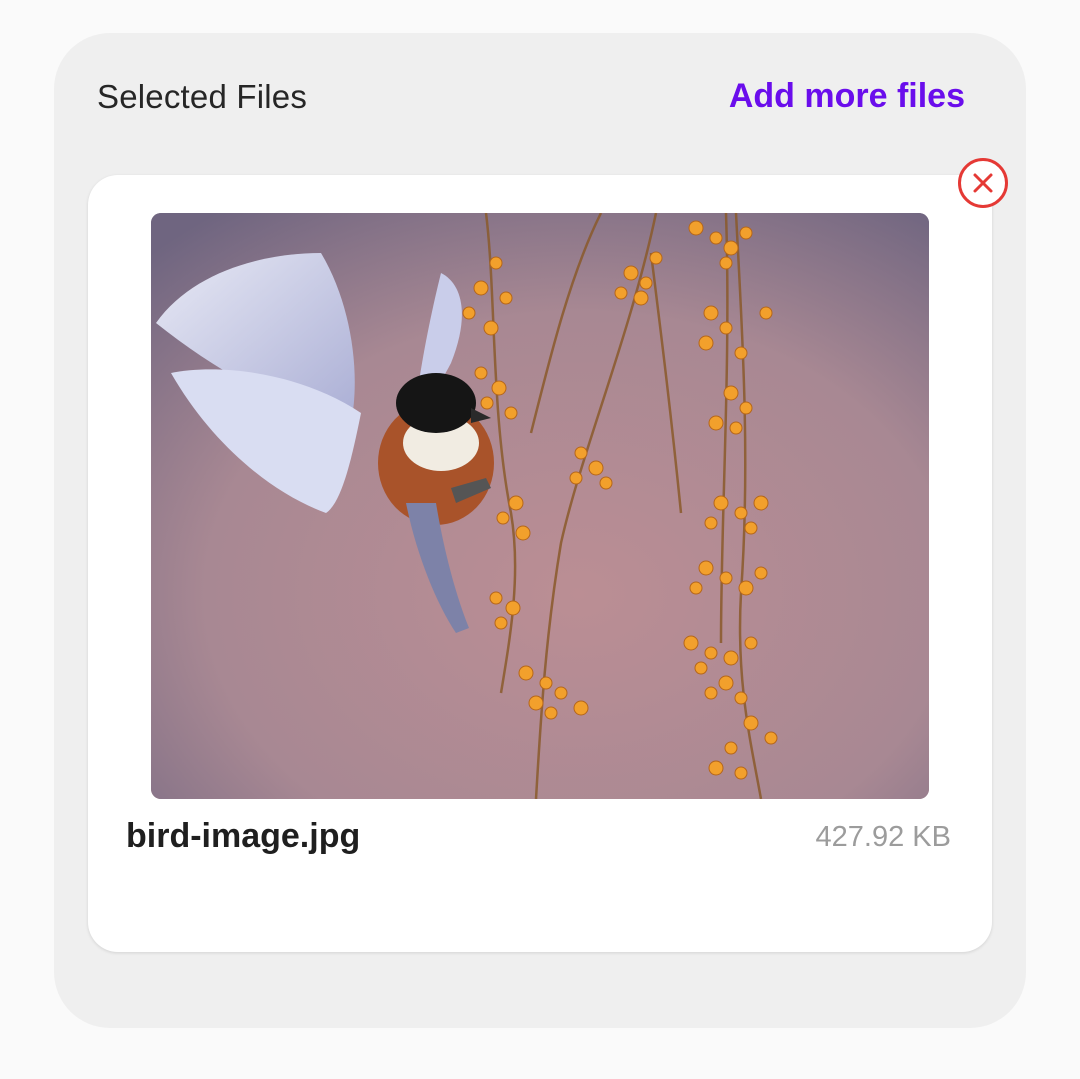 The image size is (1080, 1079). I want to click on add-more-files-link: Add more files, so click(847, 96).